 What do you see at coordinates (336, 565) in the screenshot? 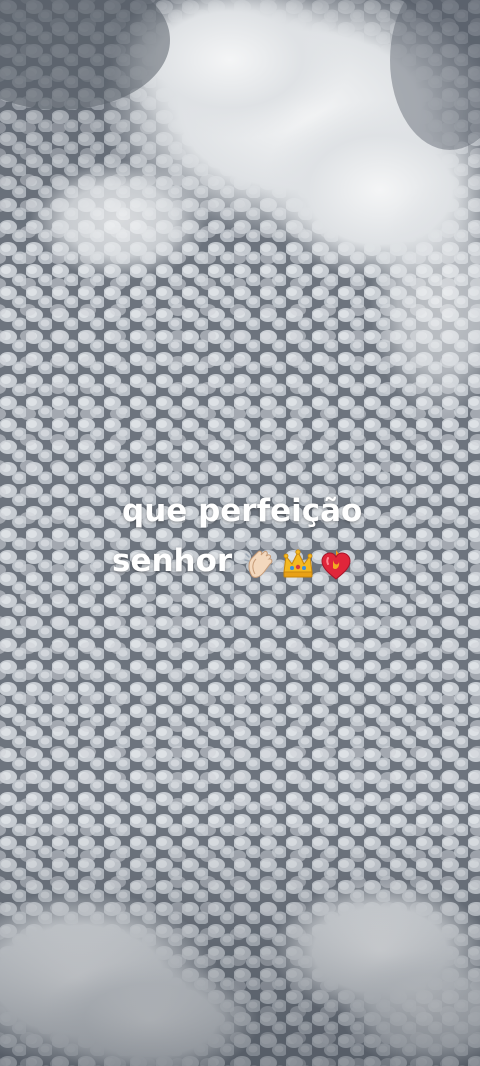
I see `burning-heart-icon` at bounding box center [336, 565].